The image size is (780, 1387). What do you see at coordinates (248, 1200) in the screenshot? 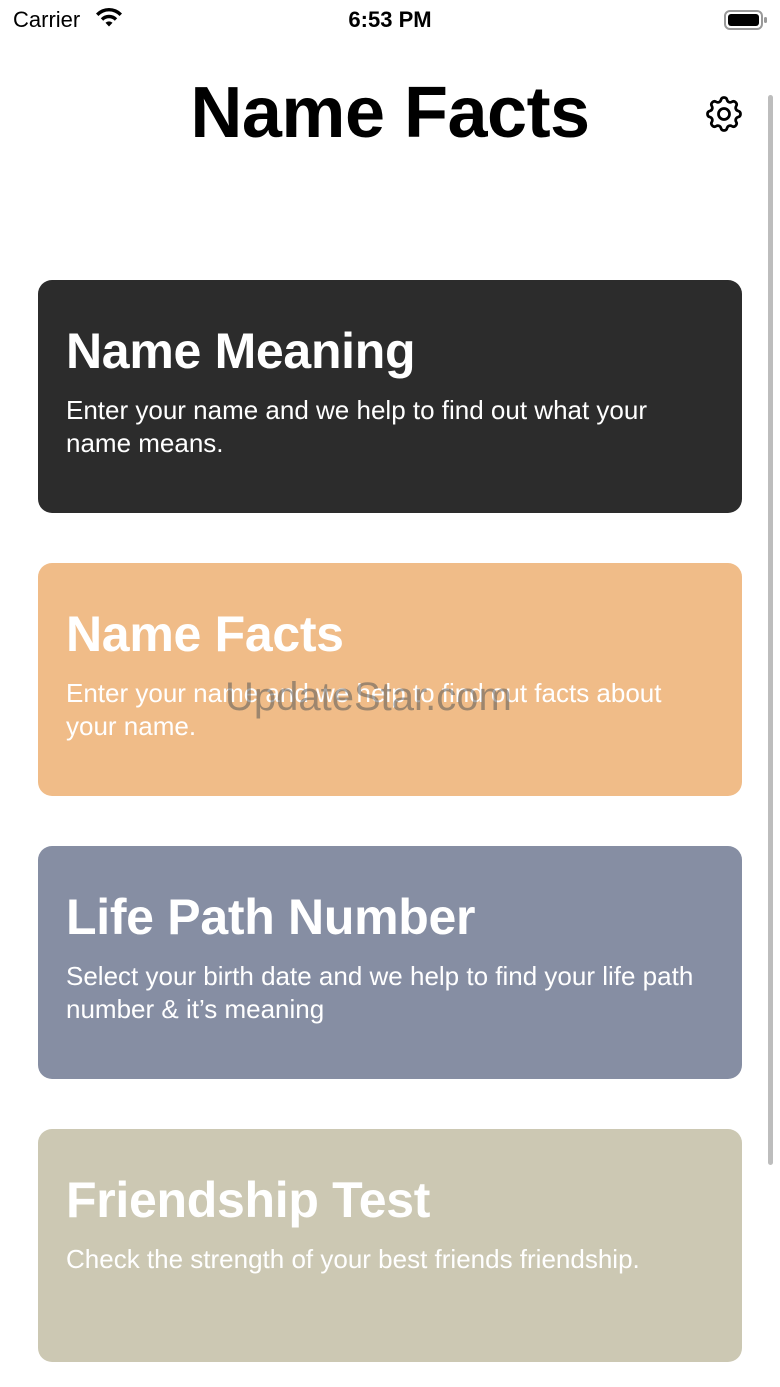
I see `card-title: Friendship Test` at bounding box center [248, 1200].